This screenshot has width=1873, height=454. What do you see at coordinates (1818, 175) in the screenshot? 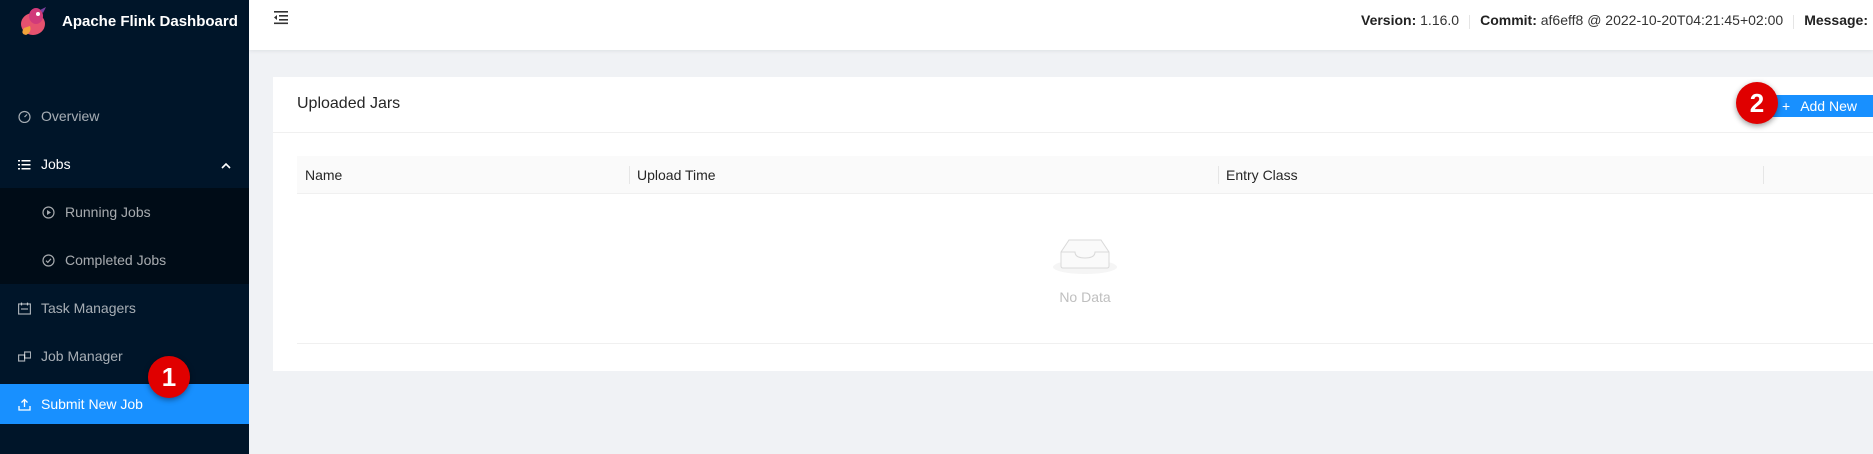
I see `column-header-actions` at bounding box center [1818, 175].